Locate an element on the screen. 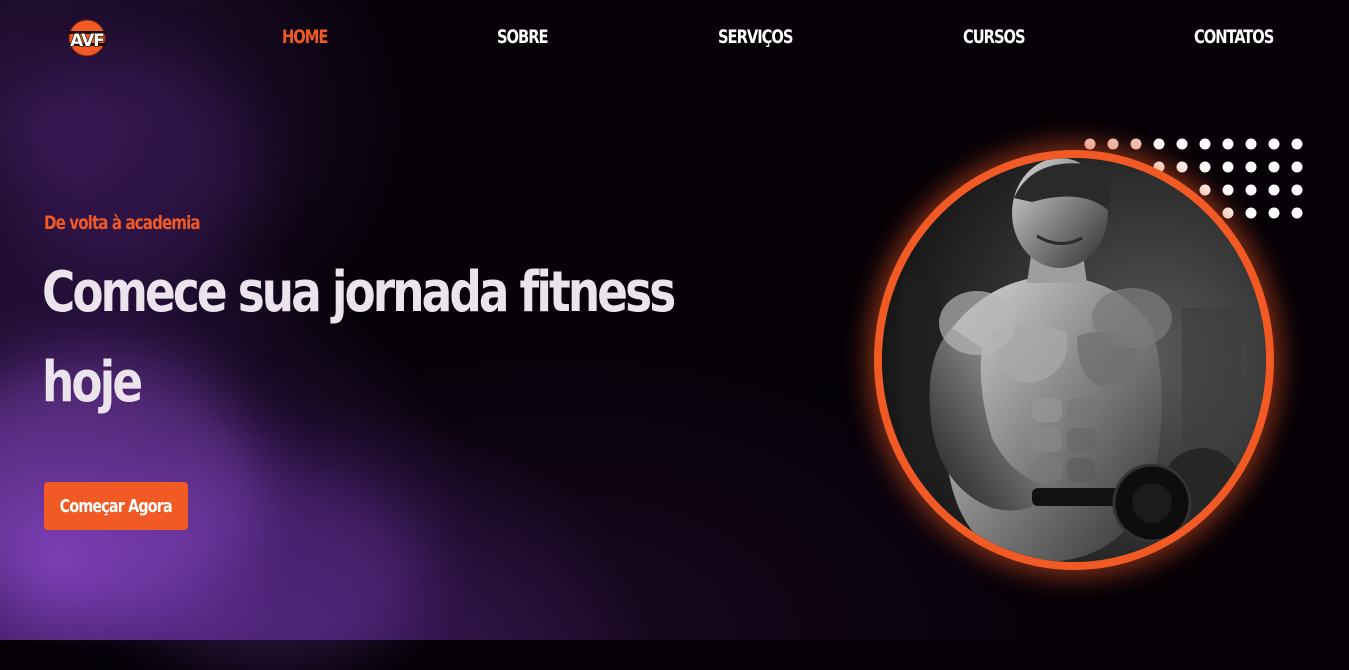 The width and height of the screenshot is (1349, 670). nav-cursos-link: CURSOS is located at coordinates (994, 37).